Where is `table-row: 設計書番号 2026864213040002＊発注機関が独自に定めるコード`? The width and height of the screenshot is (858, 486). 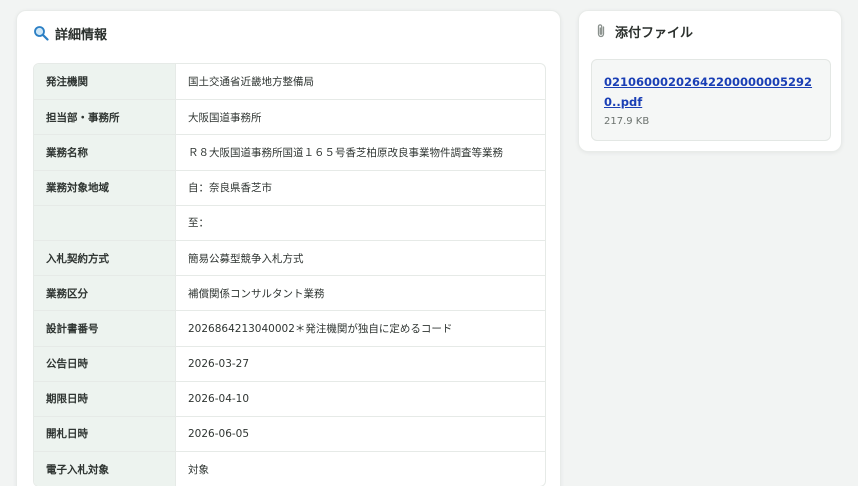
table-row: 設計書番号 2026864213040002＊発注機関が独自に定めるコード is located at coordinates (289, 328).